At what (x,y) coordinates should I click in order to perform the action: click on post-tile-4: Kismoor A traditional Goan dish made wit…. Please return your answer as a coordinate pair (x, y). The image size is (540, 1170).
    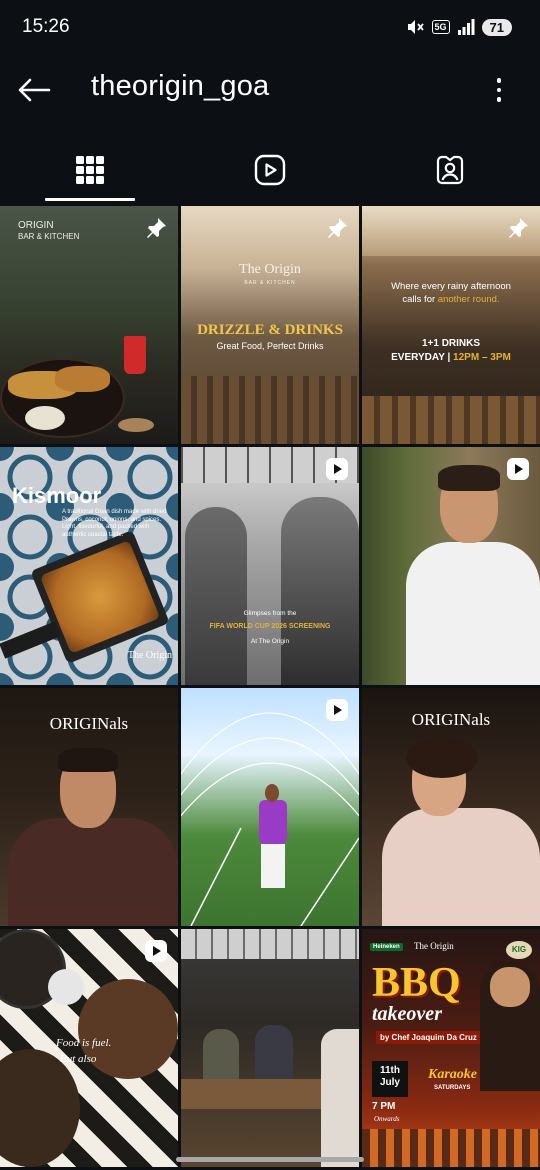
    Looking at the image, I should click on (89, 566).